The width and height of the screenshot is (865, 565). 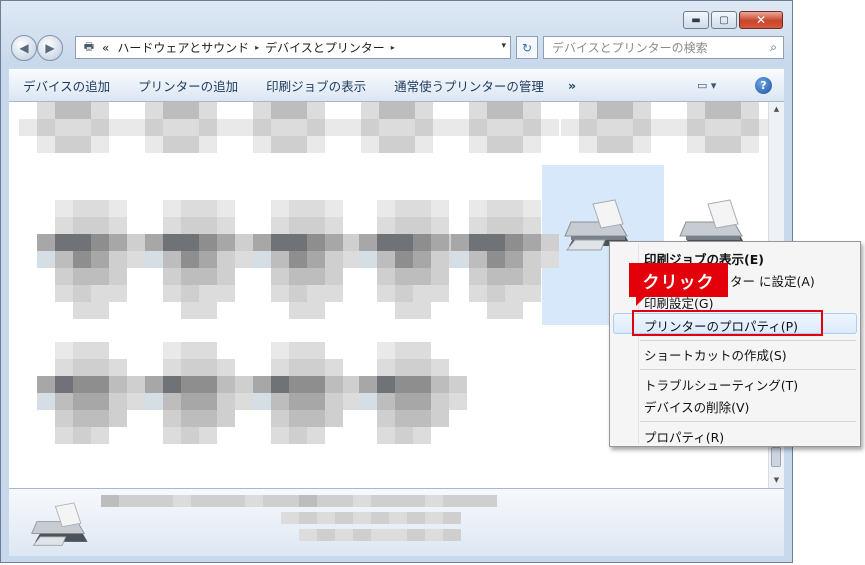 What do you see at coordinates (715, 354) in the screenshot?
I see `menu-item-create-shortcut: ショートカットの作成(S)` at bounding box center [715, 354].